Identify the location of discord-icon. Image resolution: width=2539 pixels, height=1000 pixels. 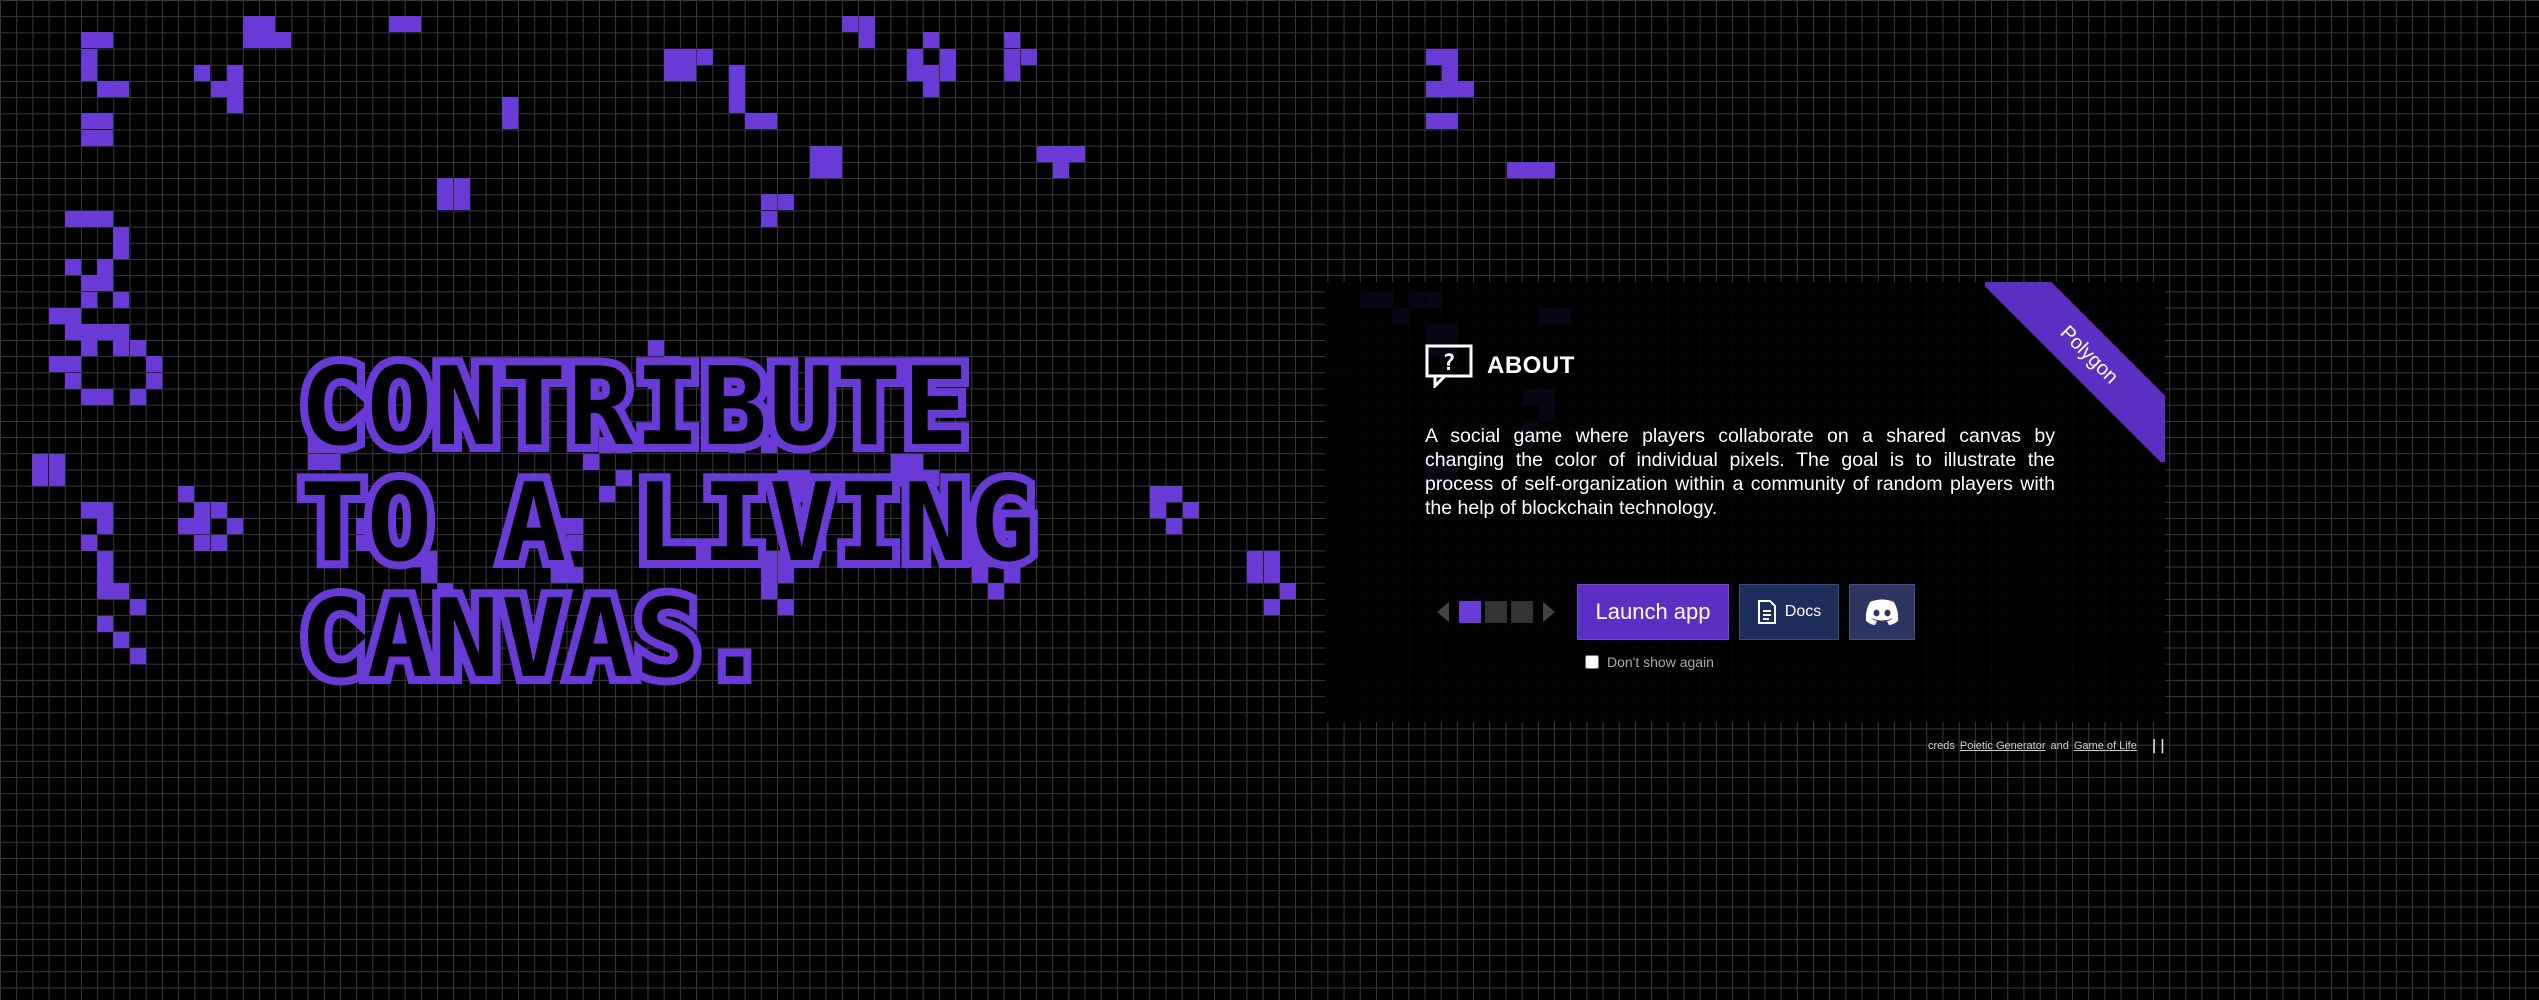
(1882, 612).